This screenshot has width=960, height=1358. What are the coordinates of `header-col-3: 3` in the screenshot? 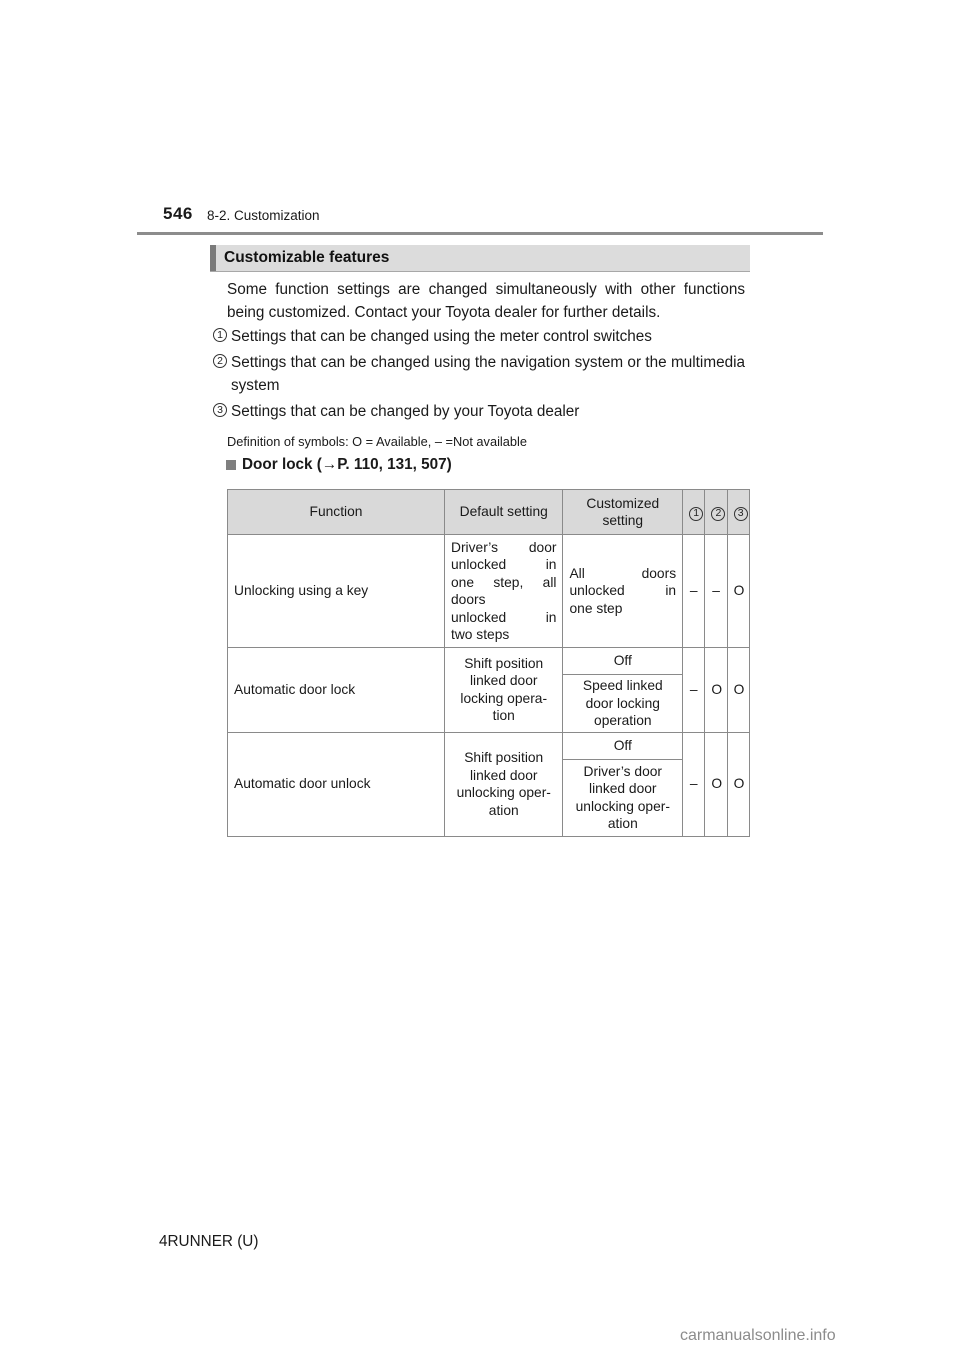 It's located at (738, 512).